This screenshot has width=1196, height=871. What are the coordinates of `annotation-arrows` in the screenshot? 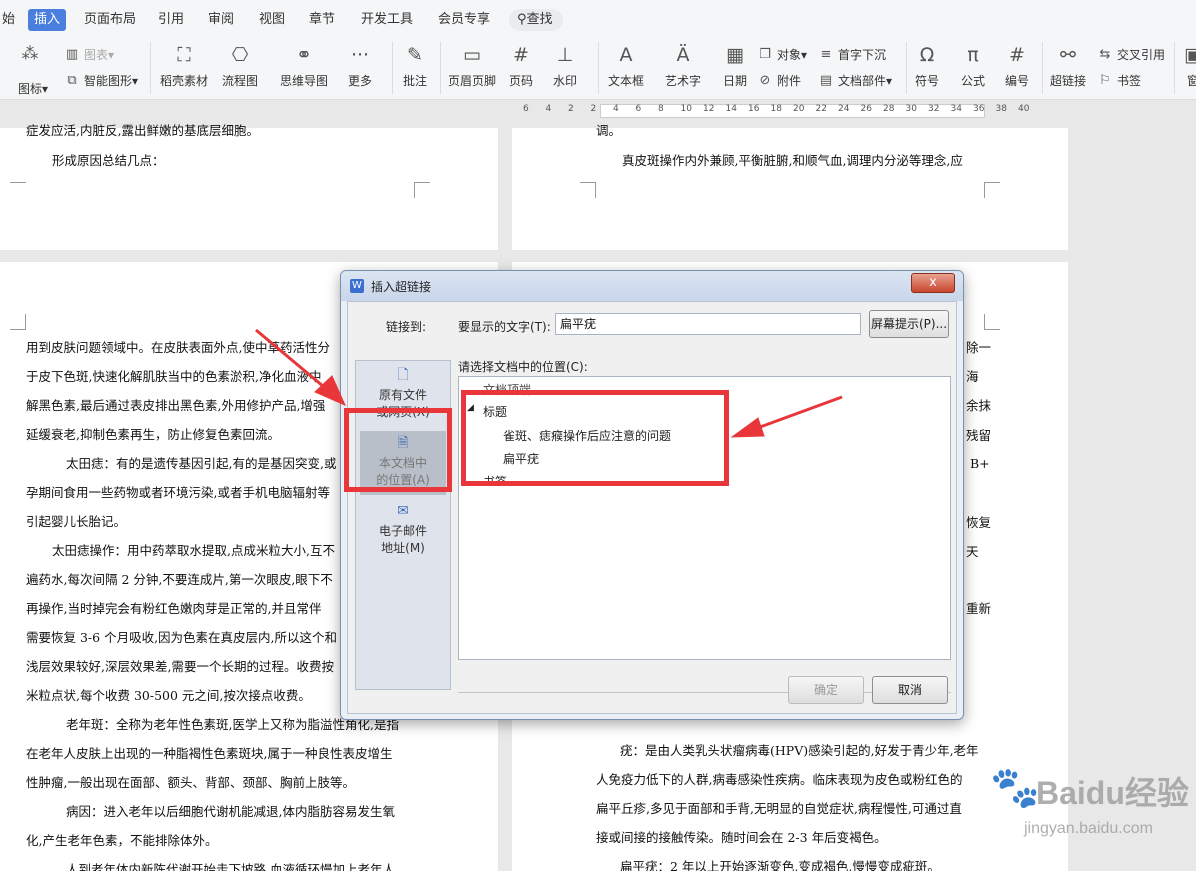 It's located at (549, 383).